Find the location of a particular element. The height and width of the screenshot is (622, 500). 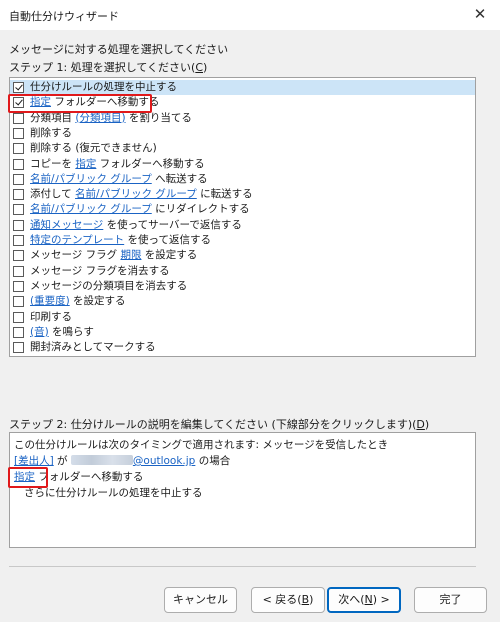

action-text: メッセージの分類項目を消去する is located at coordinates (109, 285).